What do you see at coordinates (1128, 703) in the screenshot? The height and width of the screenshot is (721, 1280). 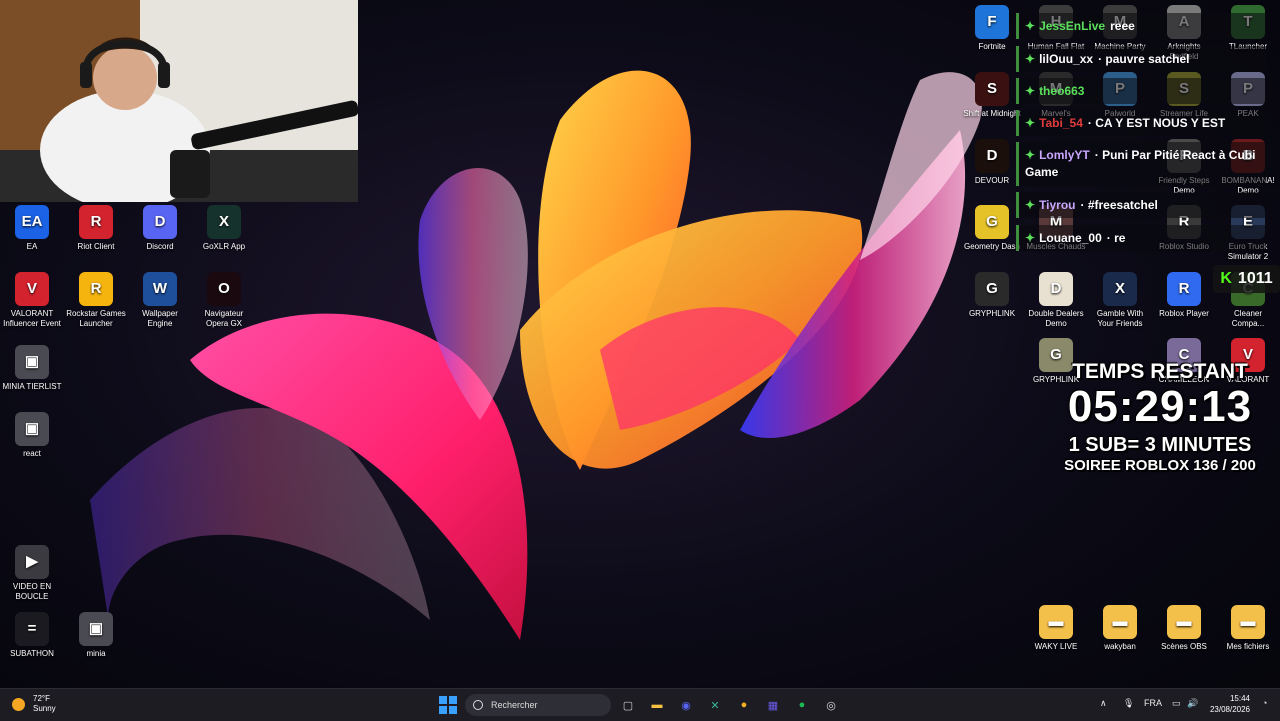 I see `microphone-icon: 🎙` at bounding box center [1128, 703].